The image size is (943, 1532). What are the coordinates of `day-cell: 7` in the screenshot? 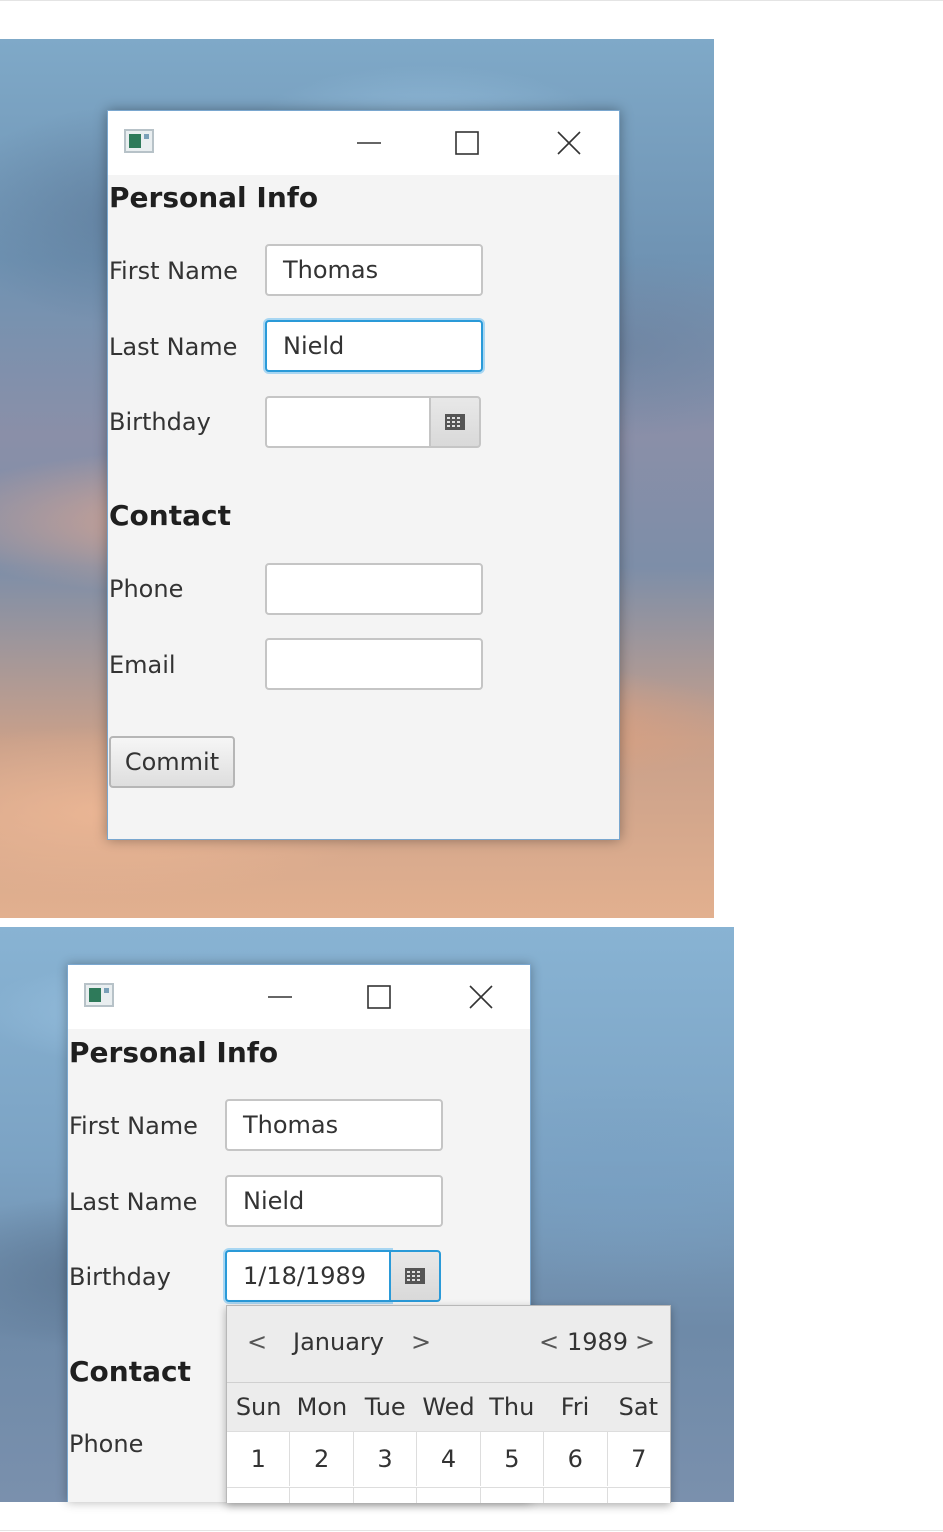 It's located at (638, 1459).